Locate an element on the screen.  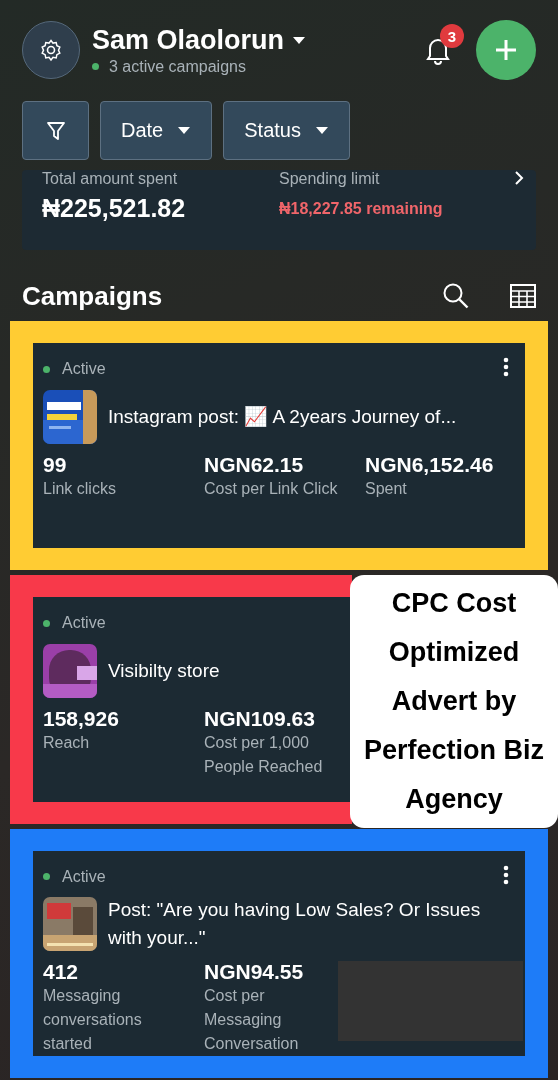
filter-icon is located at coordinates (55, 130).